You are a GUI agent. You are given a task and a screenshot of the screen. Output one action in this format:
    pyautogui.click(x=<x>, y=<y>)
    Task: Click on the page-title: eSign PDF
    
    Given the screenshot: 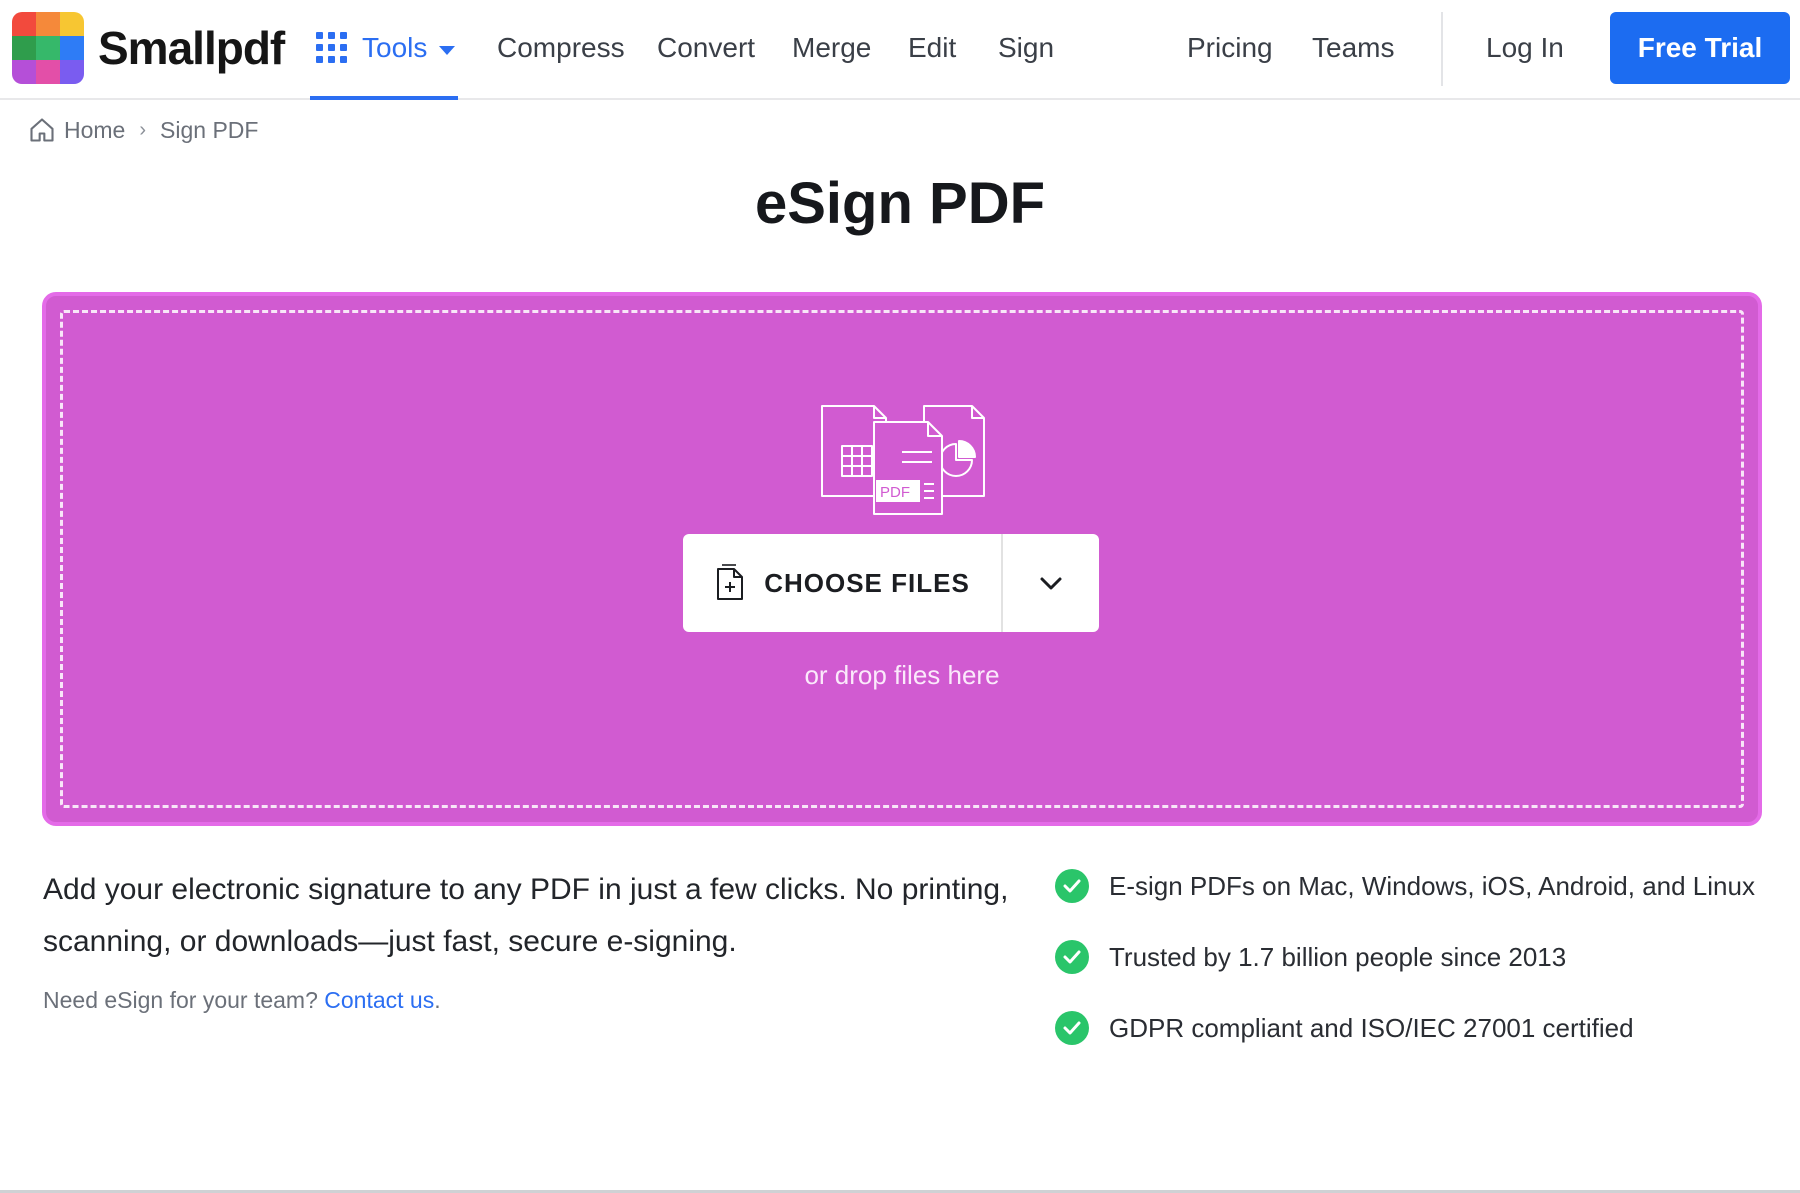 What is the action you would take?
    pyautogui.click(x=900, y=203)
    